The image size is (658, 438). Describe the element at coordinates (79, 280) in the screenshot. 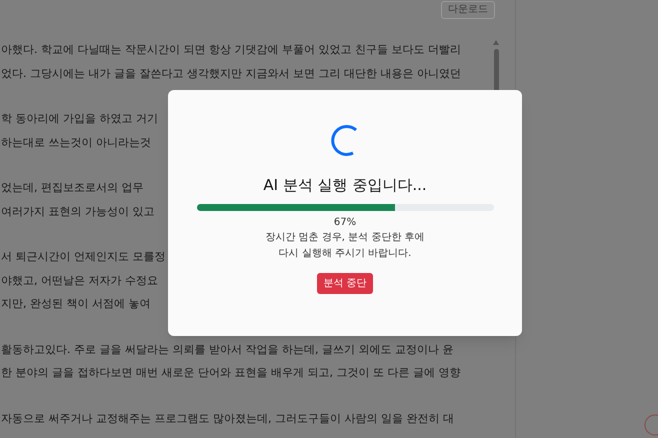

I see `text-line: 야했고, 어떤날은 저자가 수정요` at that location.